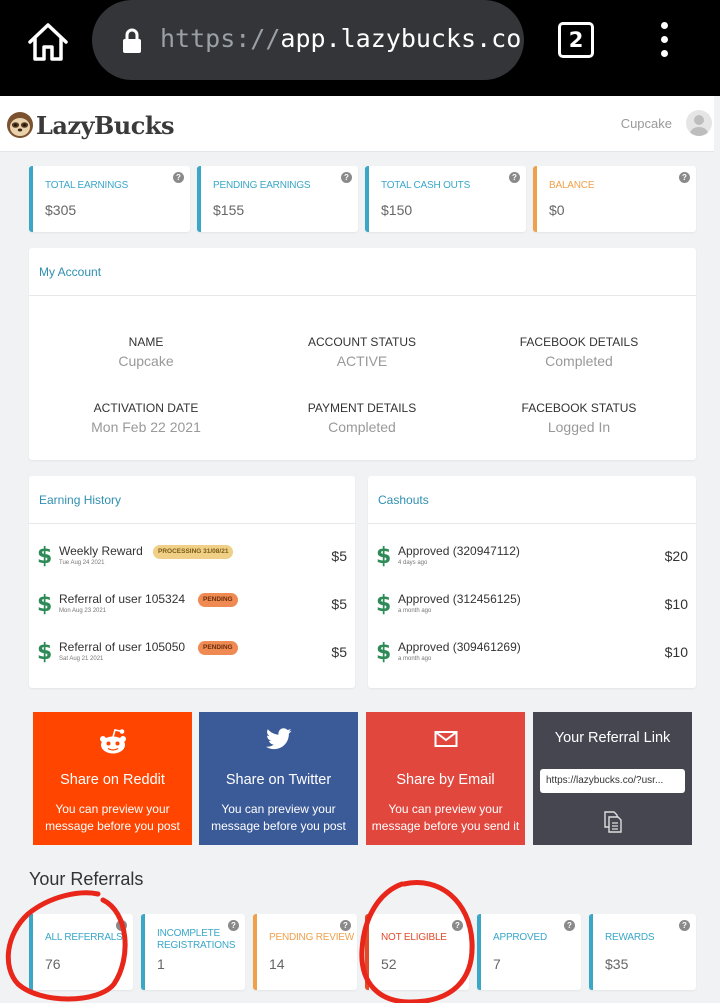 Image resolution: width=720 pixels, height=1003 pixels. Describe the element at coordinates (532, 656) in the screenshot. I see `list-item: $ Approved (309461269) a month ago $10` at that location.